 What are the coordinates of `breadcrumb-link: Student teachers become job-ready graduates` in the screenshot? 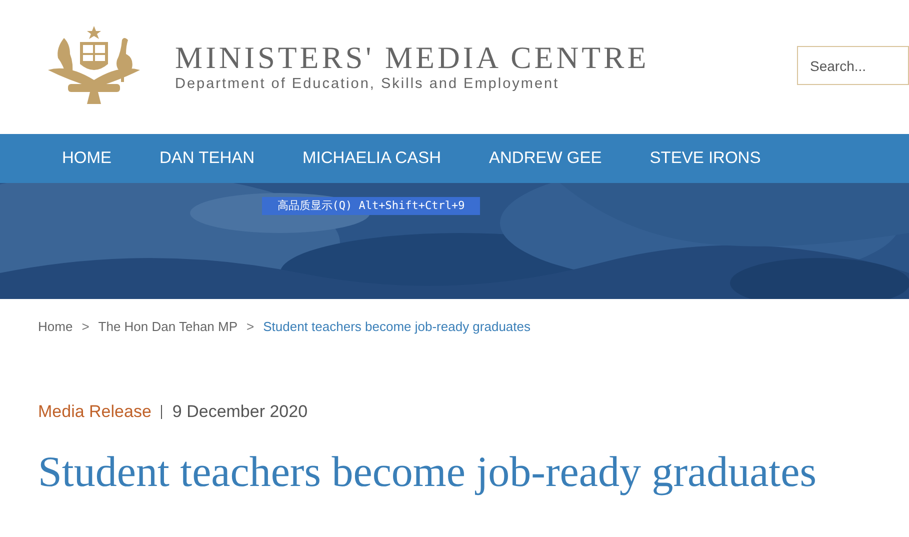 It's located at (396, 327).